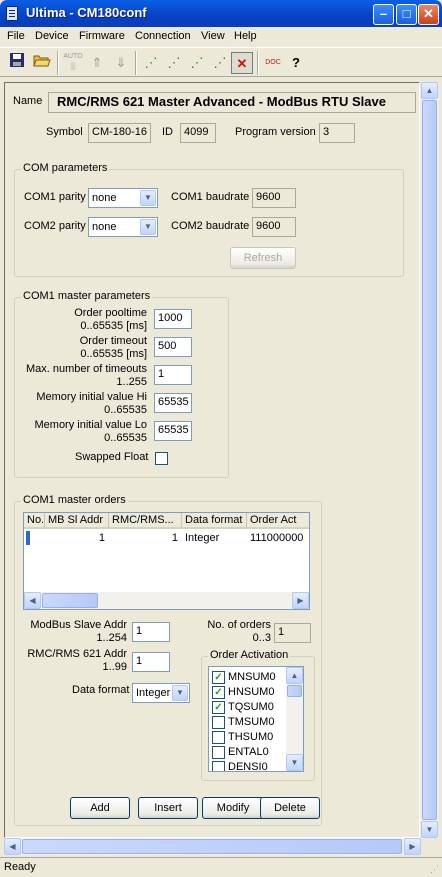 The image size is (442, 877). I want to click on column-data-format: Data format, so click(214, 521).